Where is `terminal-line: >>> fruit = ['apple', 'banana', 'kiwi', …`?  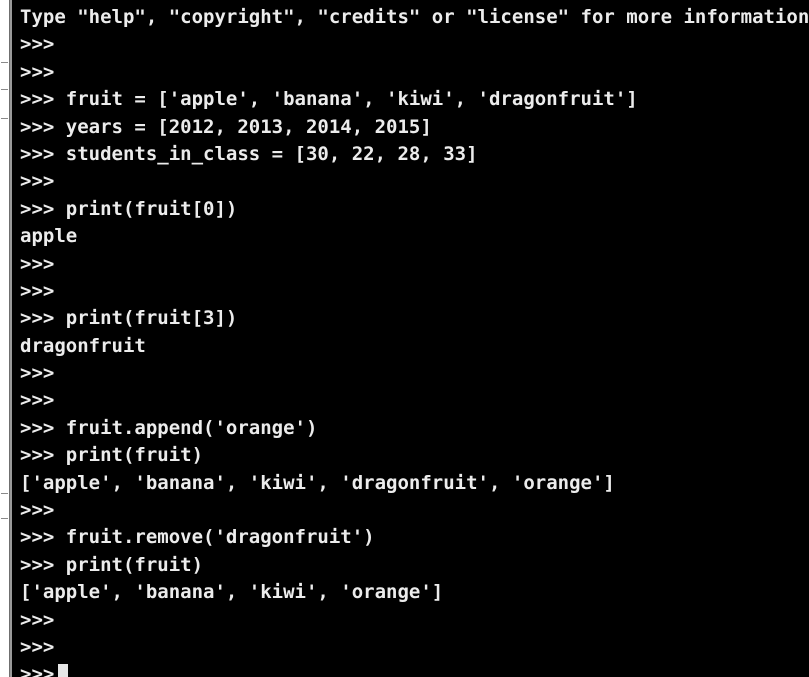
terminal-line: >>> fruit = ['apple', 'banana', 'kiwi', … is located at coordinates (329, 99).